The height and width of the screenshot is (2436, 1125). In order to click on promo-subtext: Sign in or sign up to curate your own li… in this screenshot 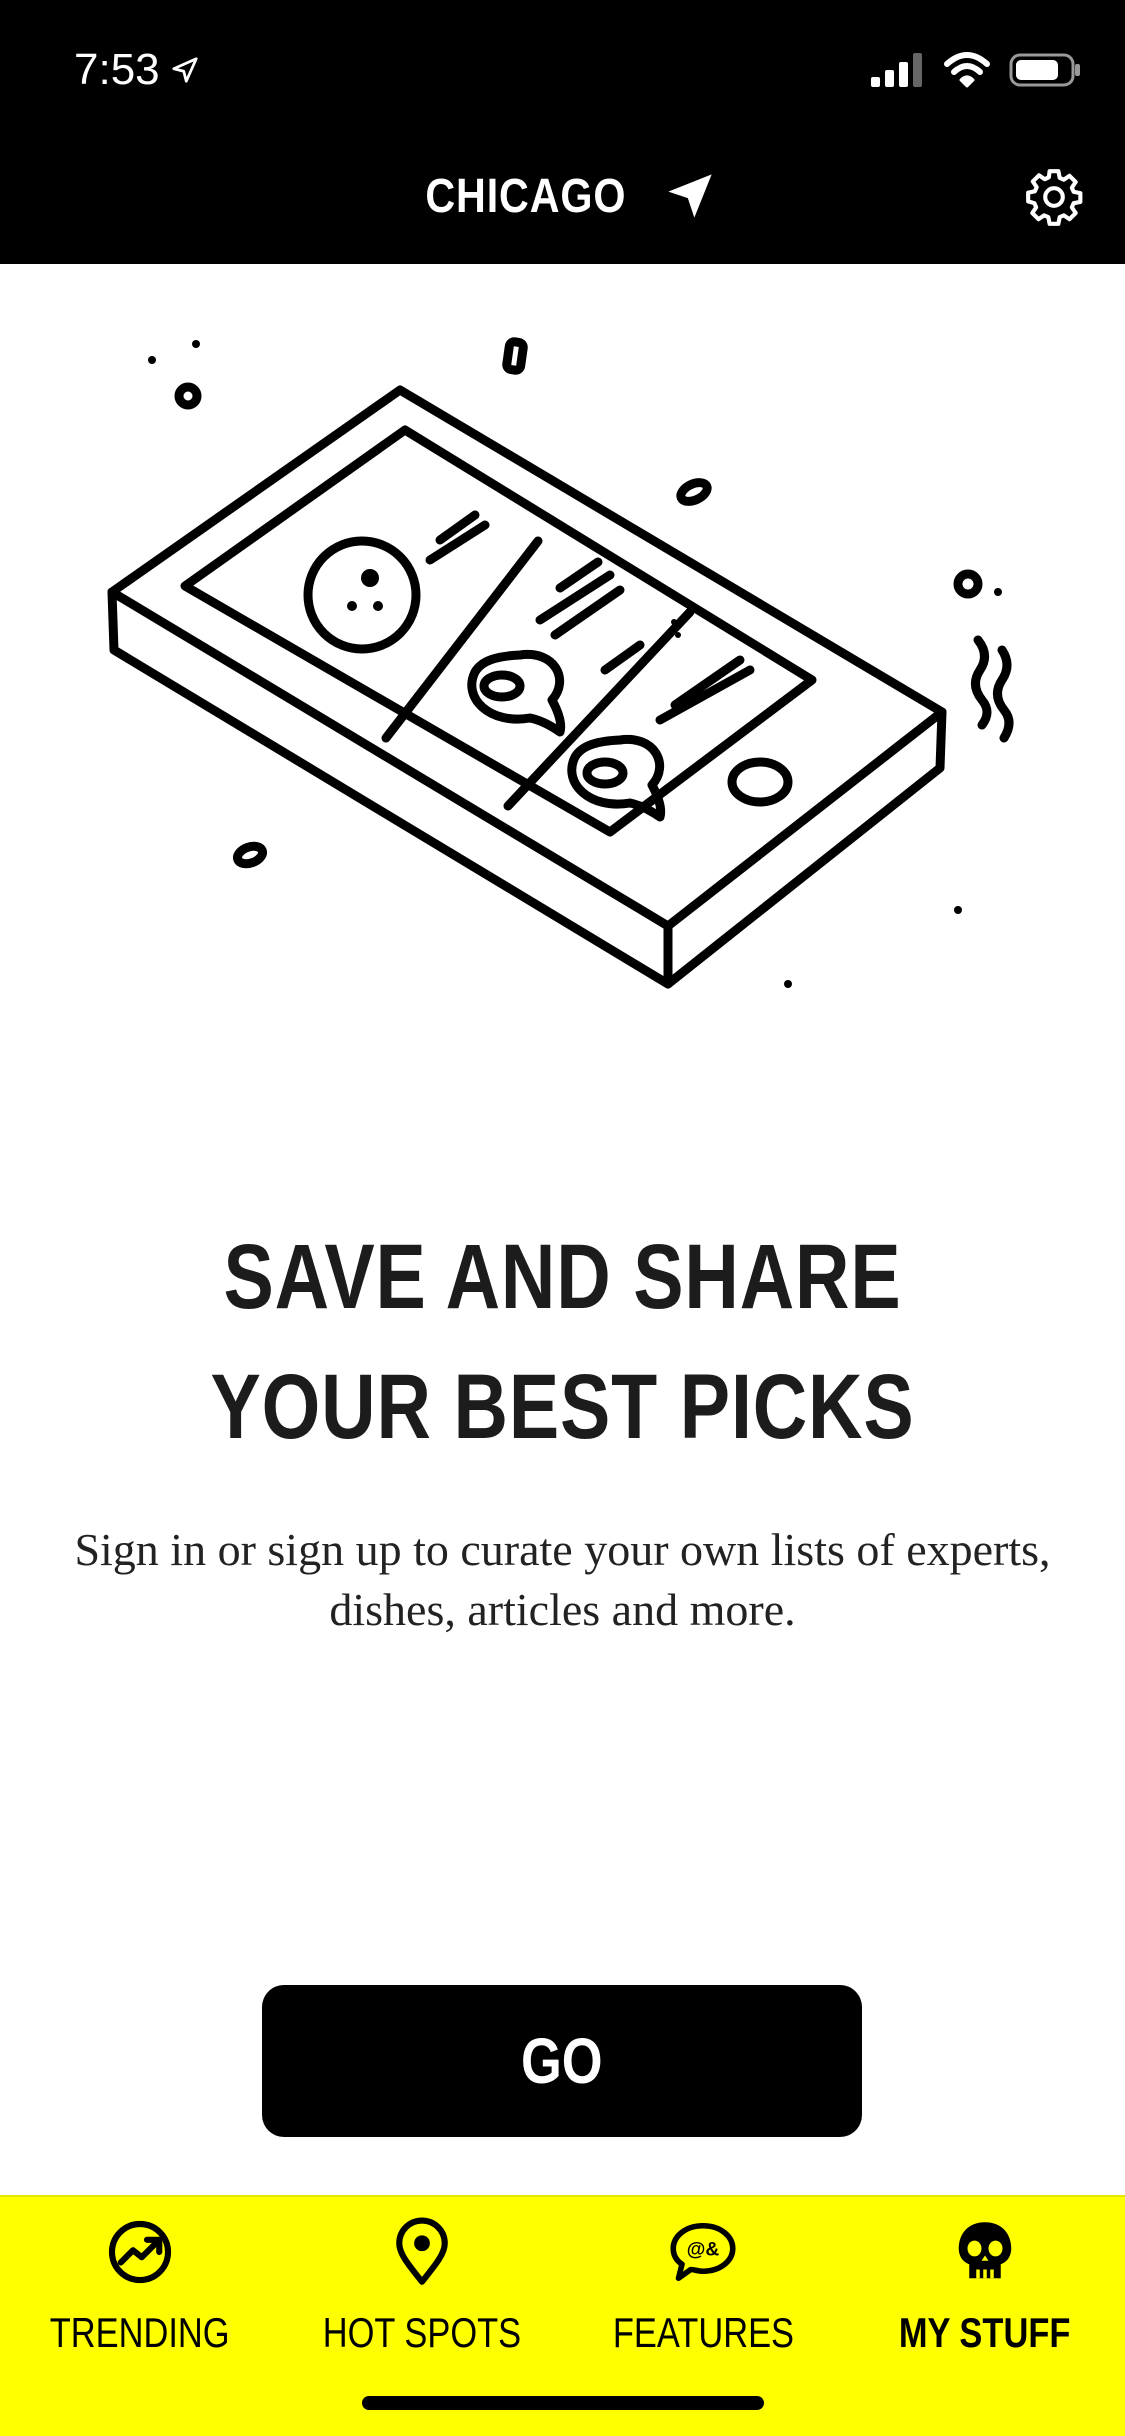, I will do `click(562, 1579)`.